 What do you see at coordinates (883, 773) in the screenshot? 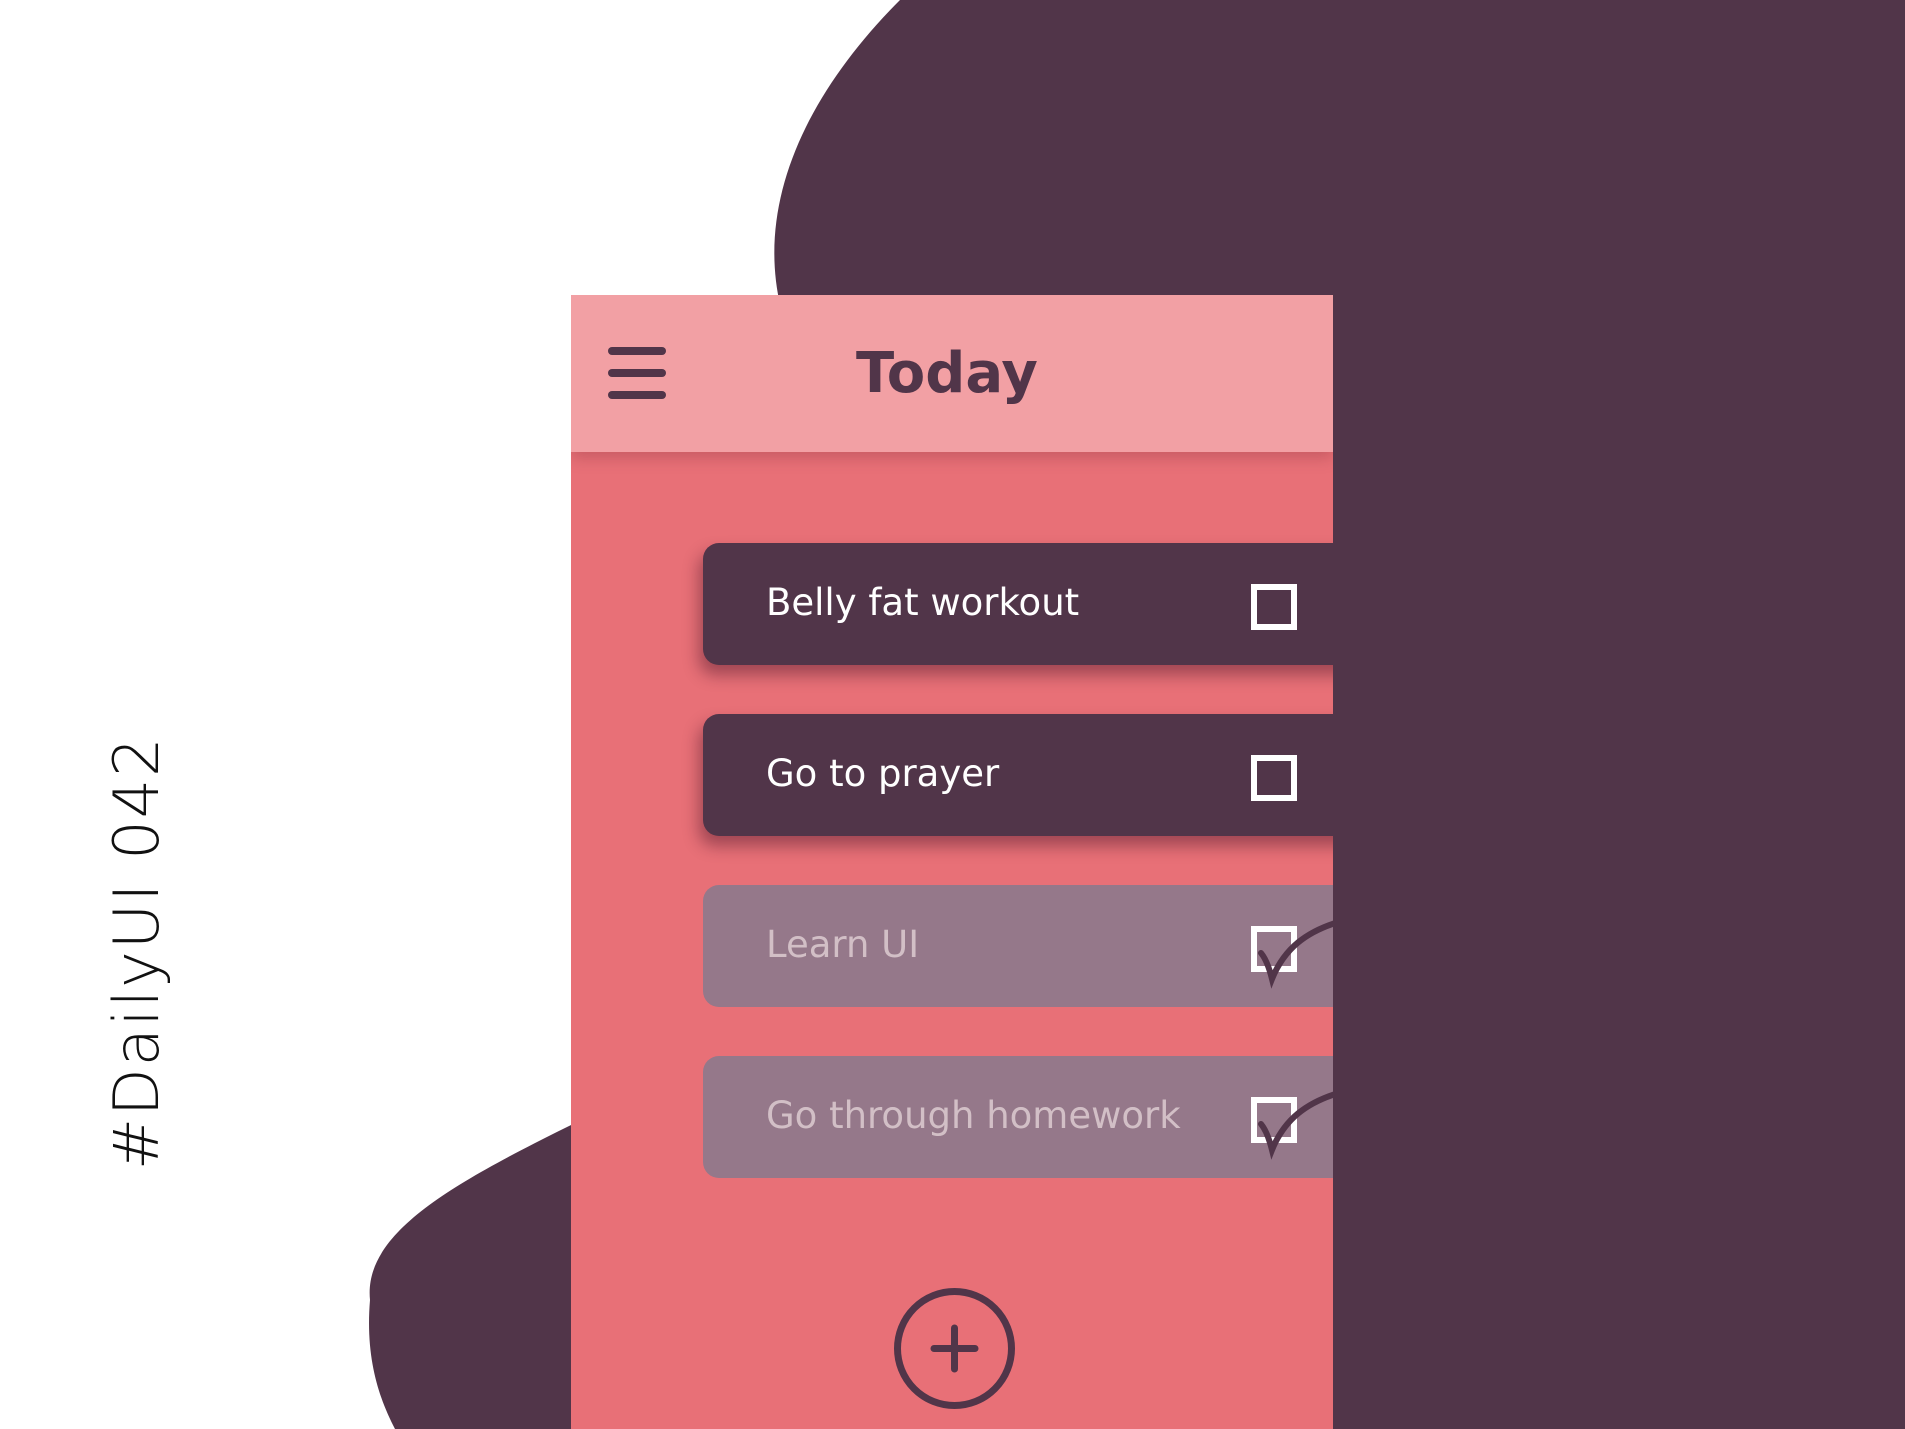
I see `task-label: Go to prayer` at bounding box center [883, 773].